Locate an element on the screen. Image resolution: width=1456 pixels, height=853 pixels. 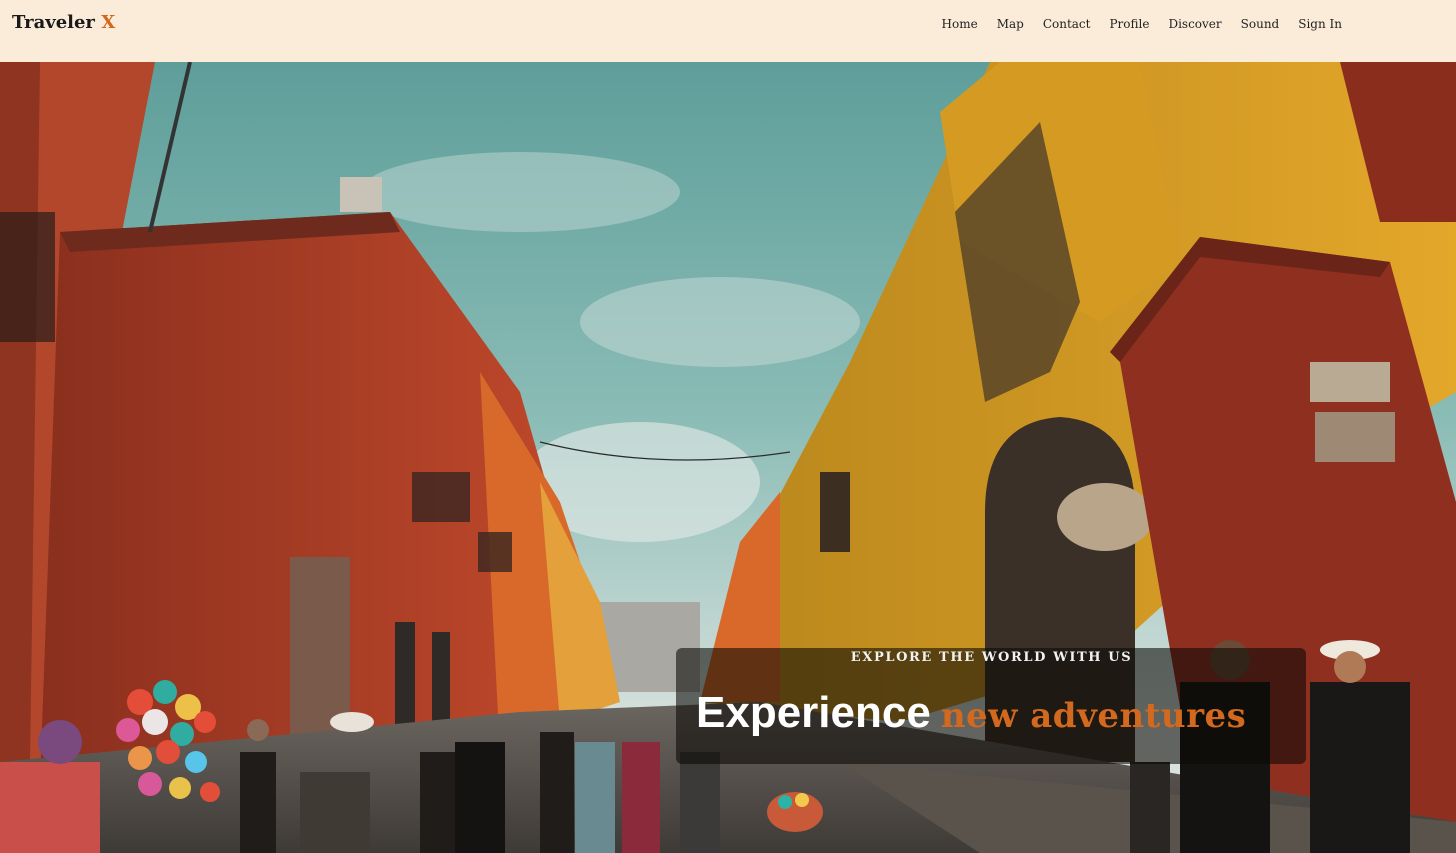
nav-item-profile: Profile is located at coordinates (1129, 24).